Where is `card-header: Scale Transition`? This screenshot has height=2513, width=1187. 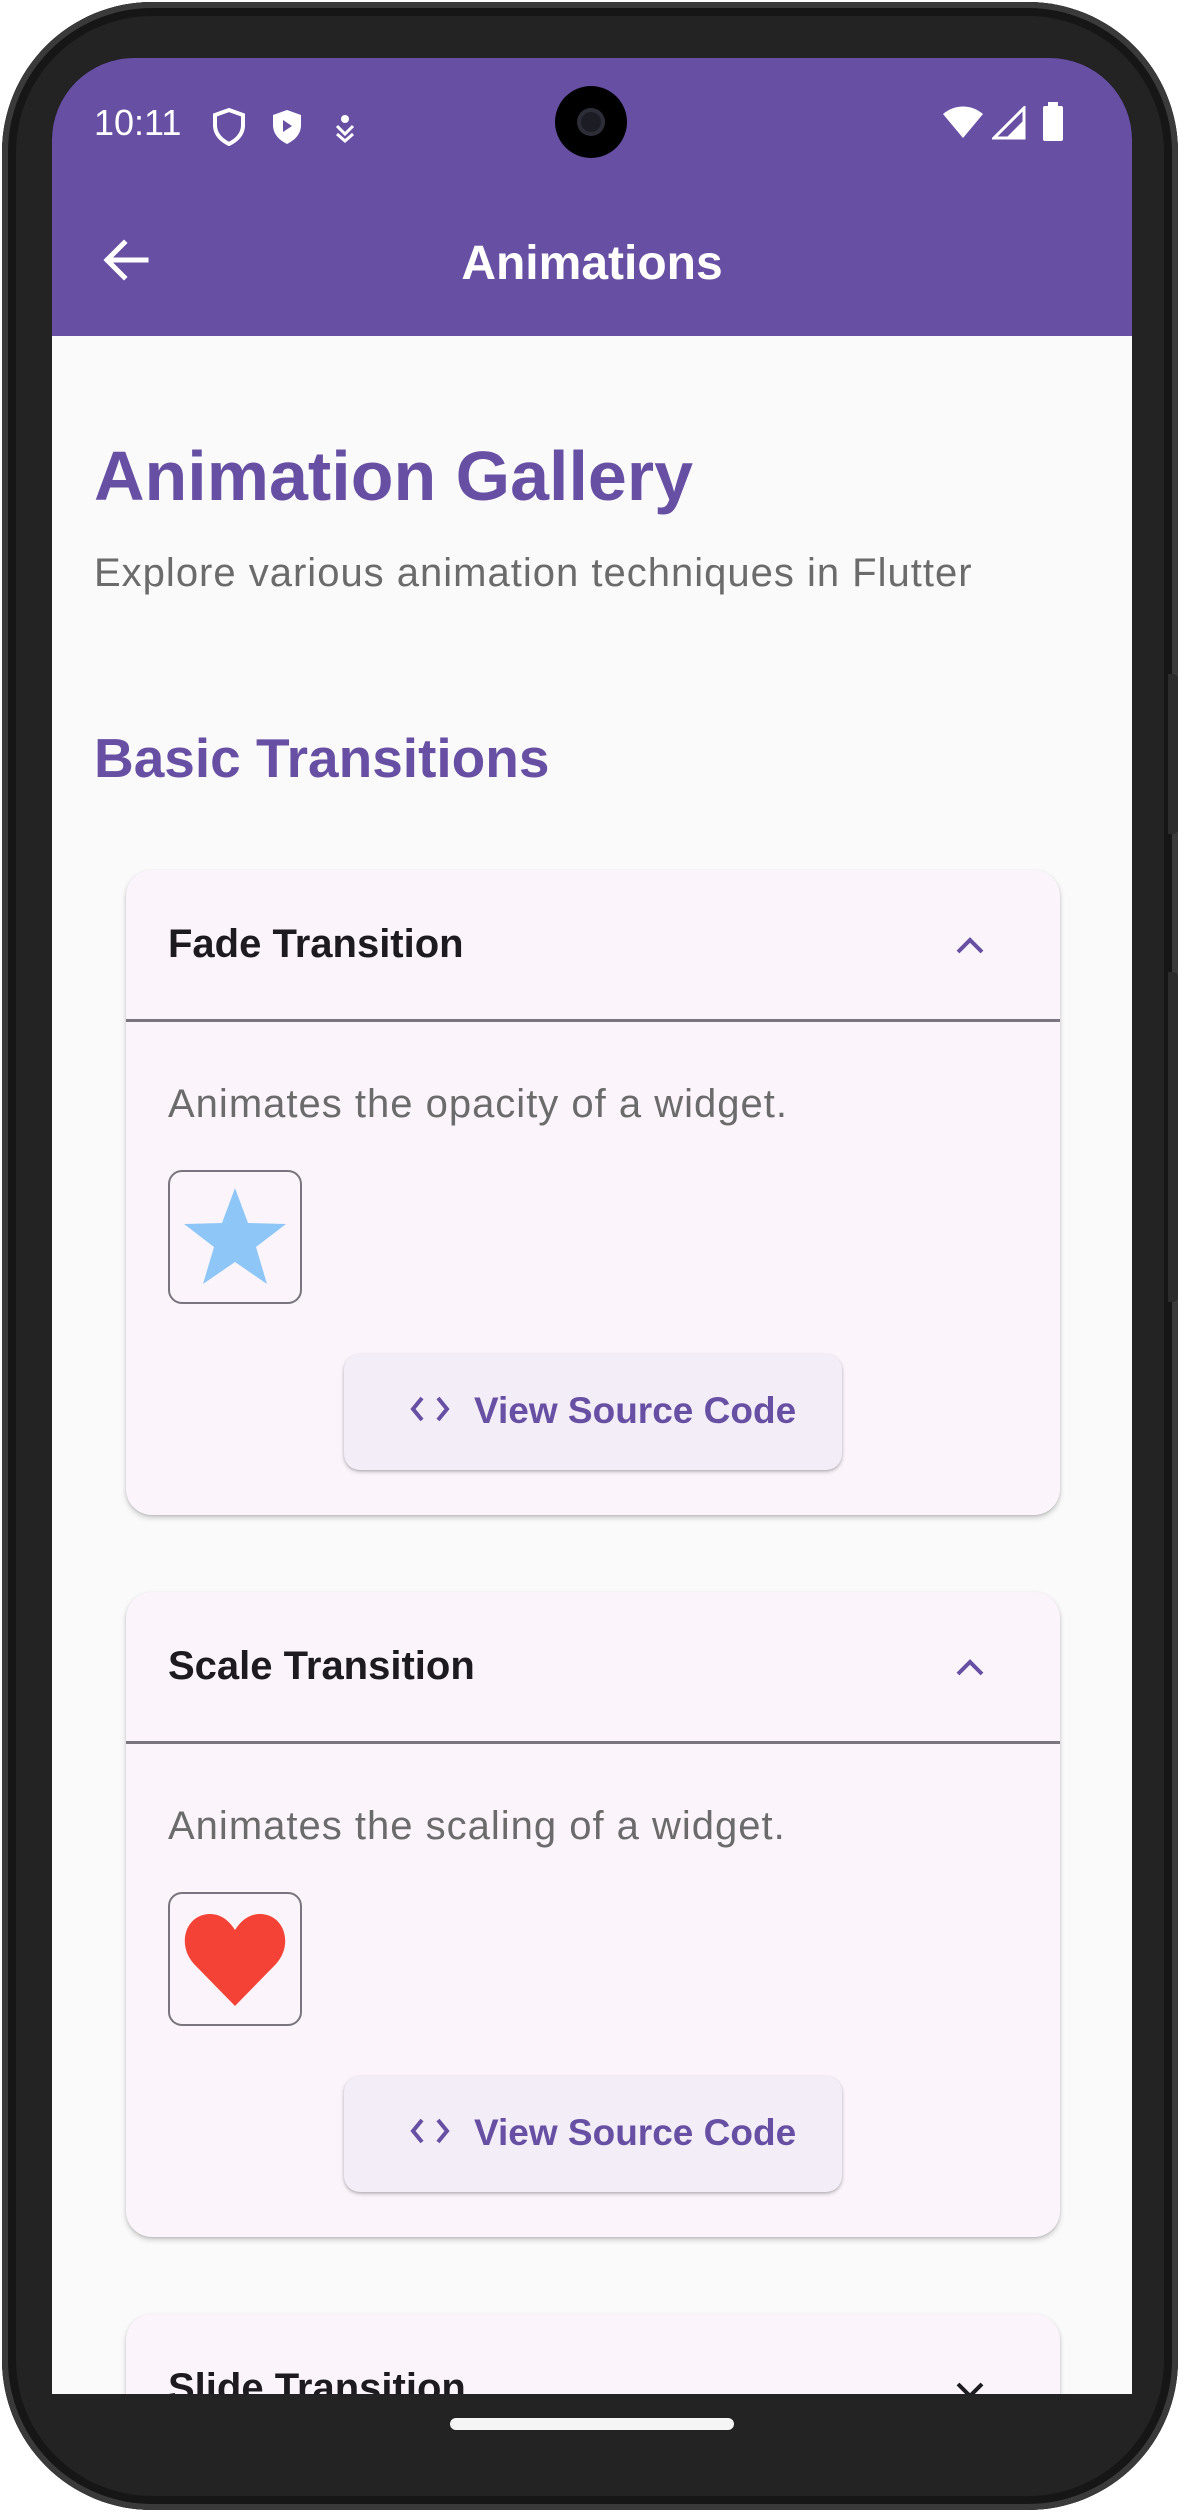 card-header: Scale Transition is located at coordinates (593, 1667).